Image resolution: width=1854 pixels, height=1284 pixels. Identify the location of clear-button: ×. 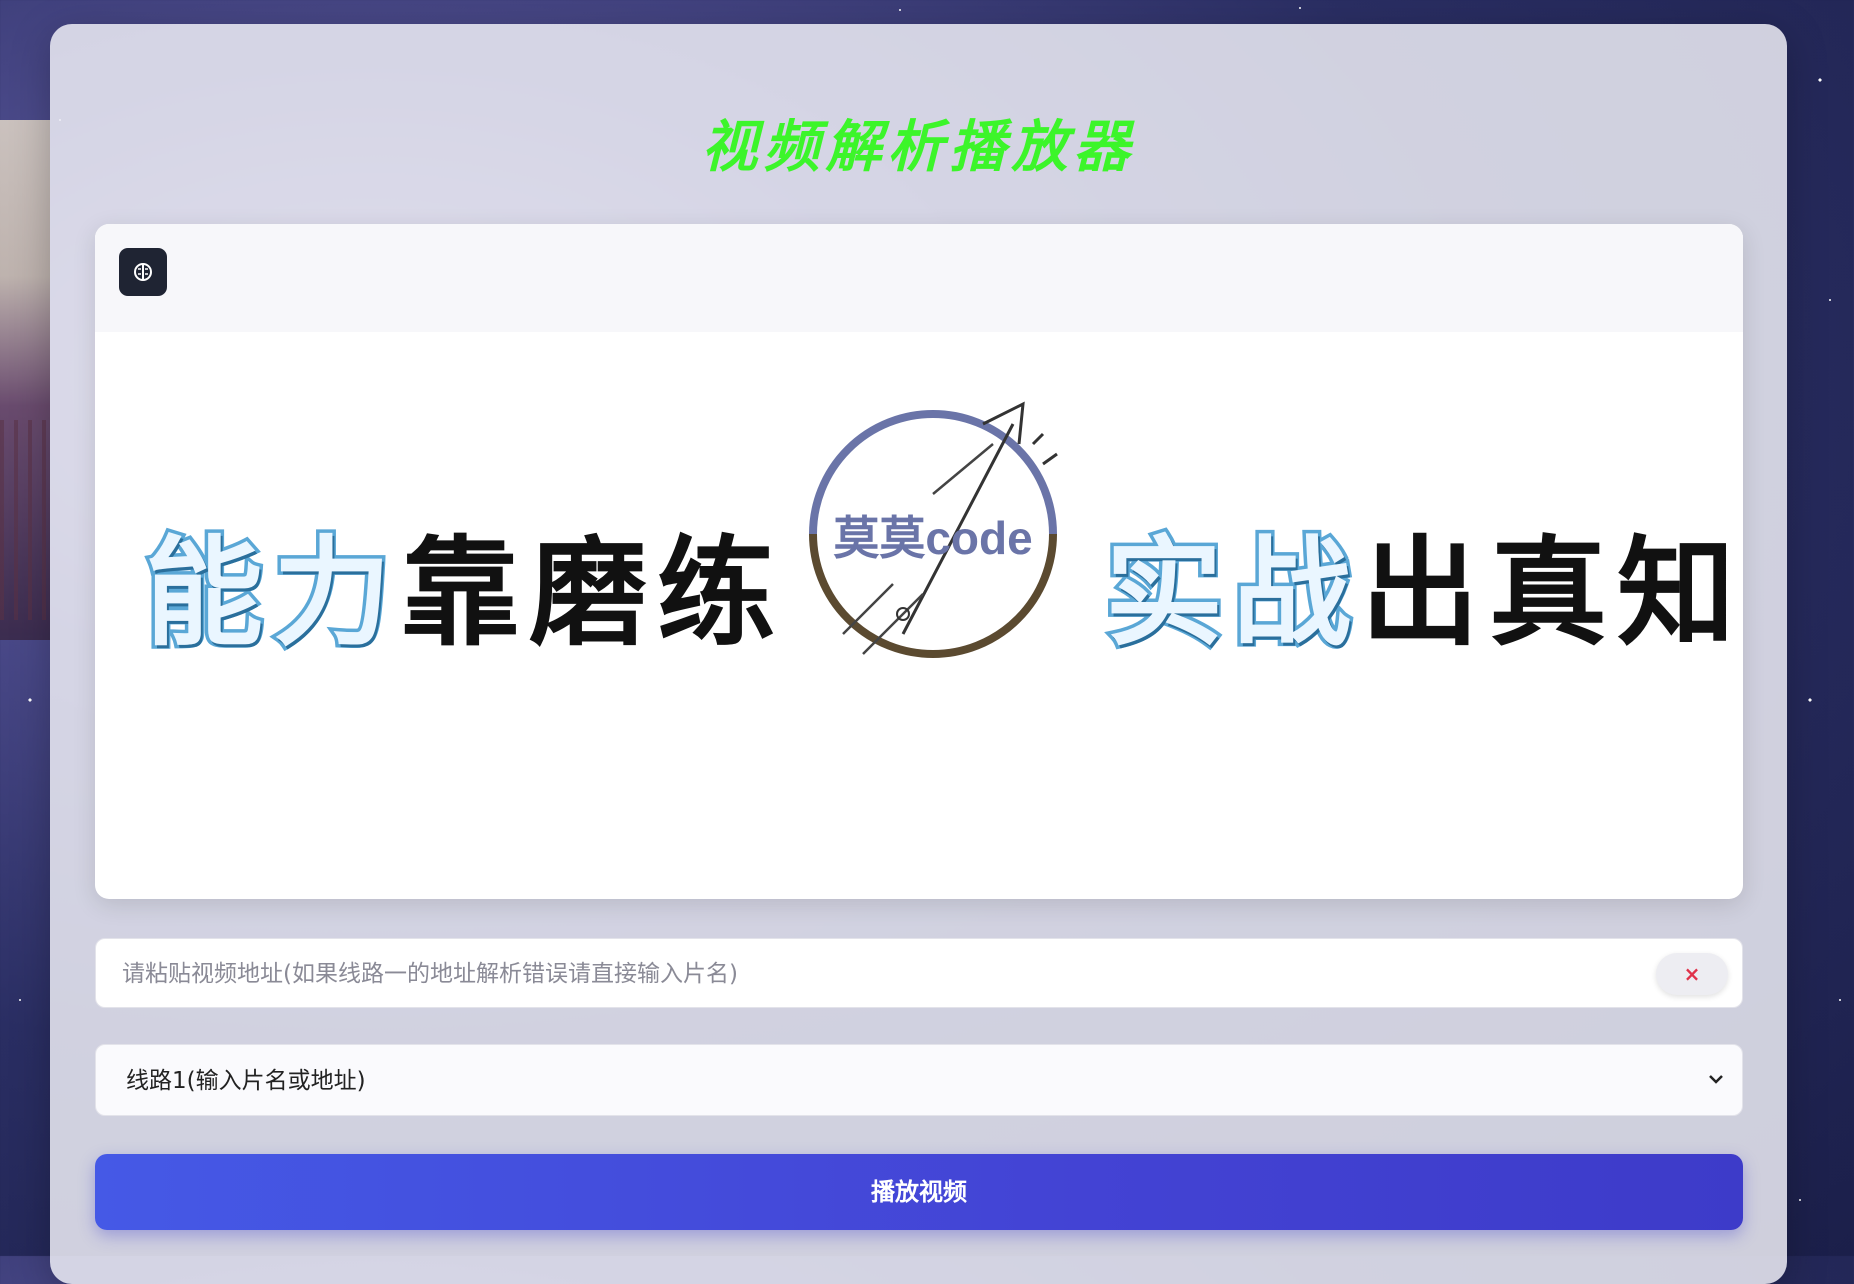
(1692, 974).